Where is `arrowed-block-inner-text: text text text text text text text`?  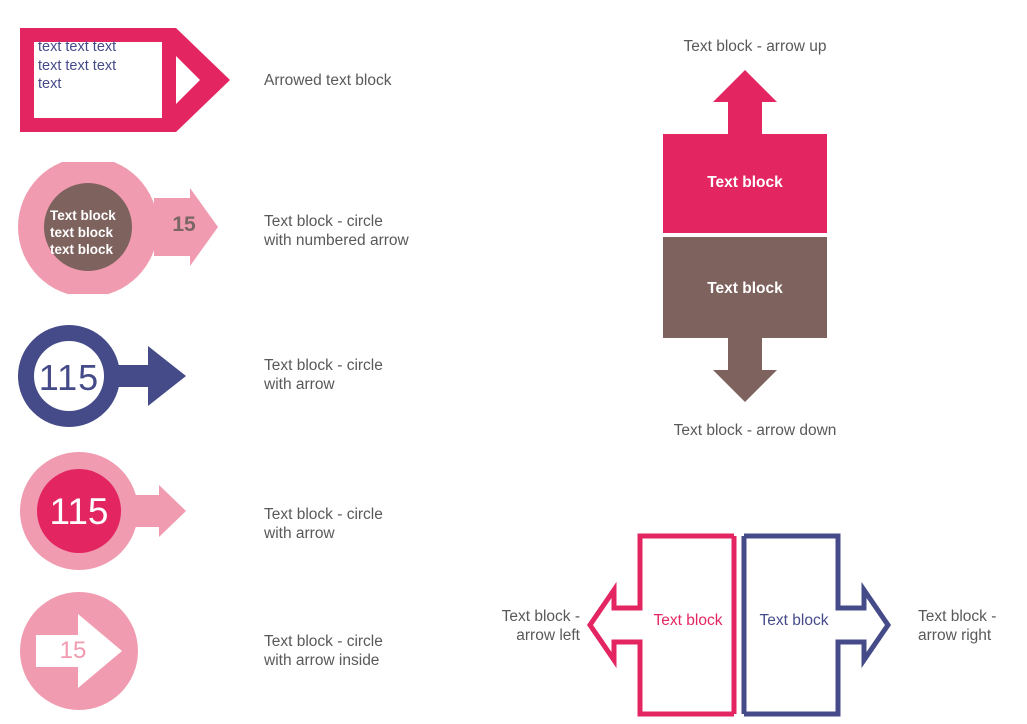 arrowed-block-inner-text: text text text text text text text is located at coordinates (77, 65).